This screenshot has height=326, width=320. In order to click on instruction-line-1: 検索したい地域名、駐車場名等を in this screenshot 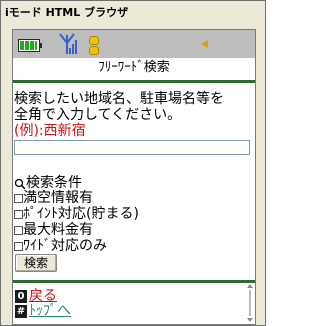, I will do `click(119, 99)`.